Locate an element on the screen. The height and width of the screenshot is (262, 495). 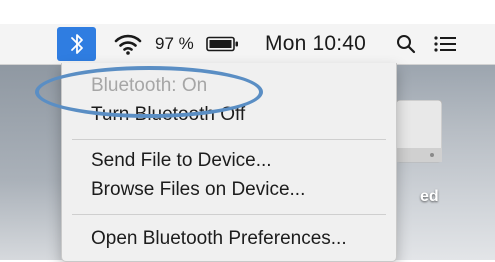
bluetooth-menu-extra is located at coordinates (76, 44).